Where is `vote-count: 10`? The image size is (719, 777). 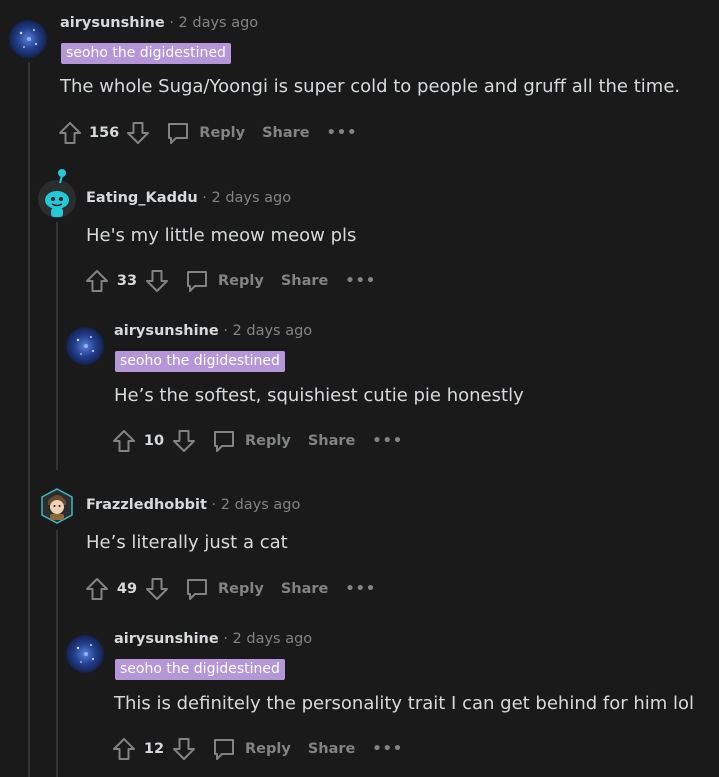 vote-count: 10 is located at coordinates (154, 441).